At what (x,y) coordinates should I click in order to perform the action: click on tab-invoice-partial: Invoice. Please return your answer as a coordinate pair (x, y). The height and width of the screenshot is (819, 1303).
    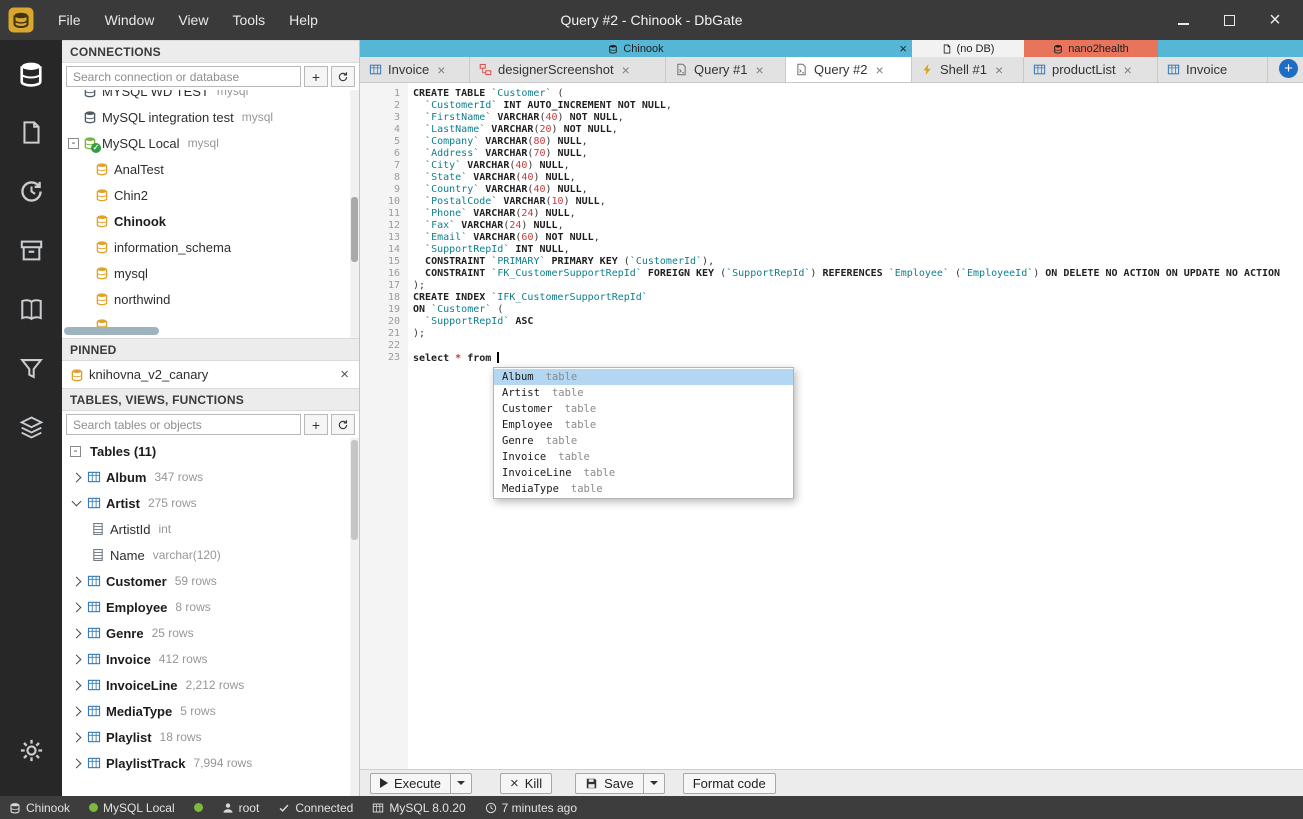
    Looking at the image, I should click on (1213, 69).